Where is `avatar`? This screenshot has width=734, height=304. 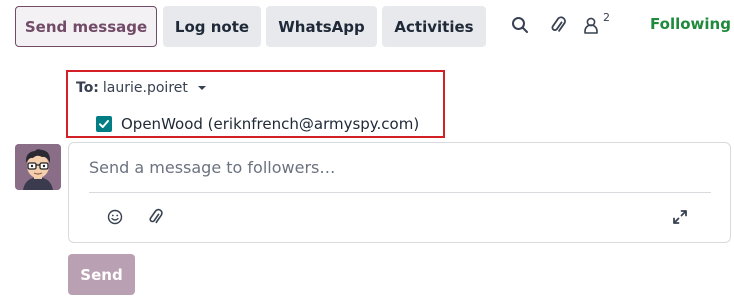 avatar is located at coordinates (38, 167).